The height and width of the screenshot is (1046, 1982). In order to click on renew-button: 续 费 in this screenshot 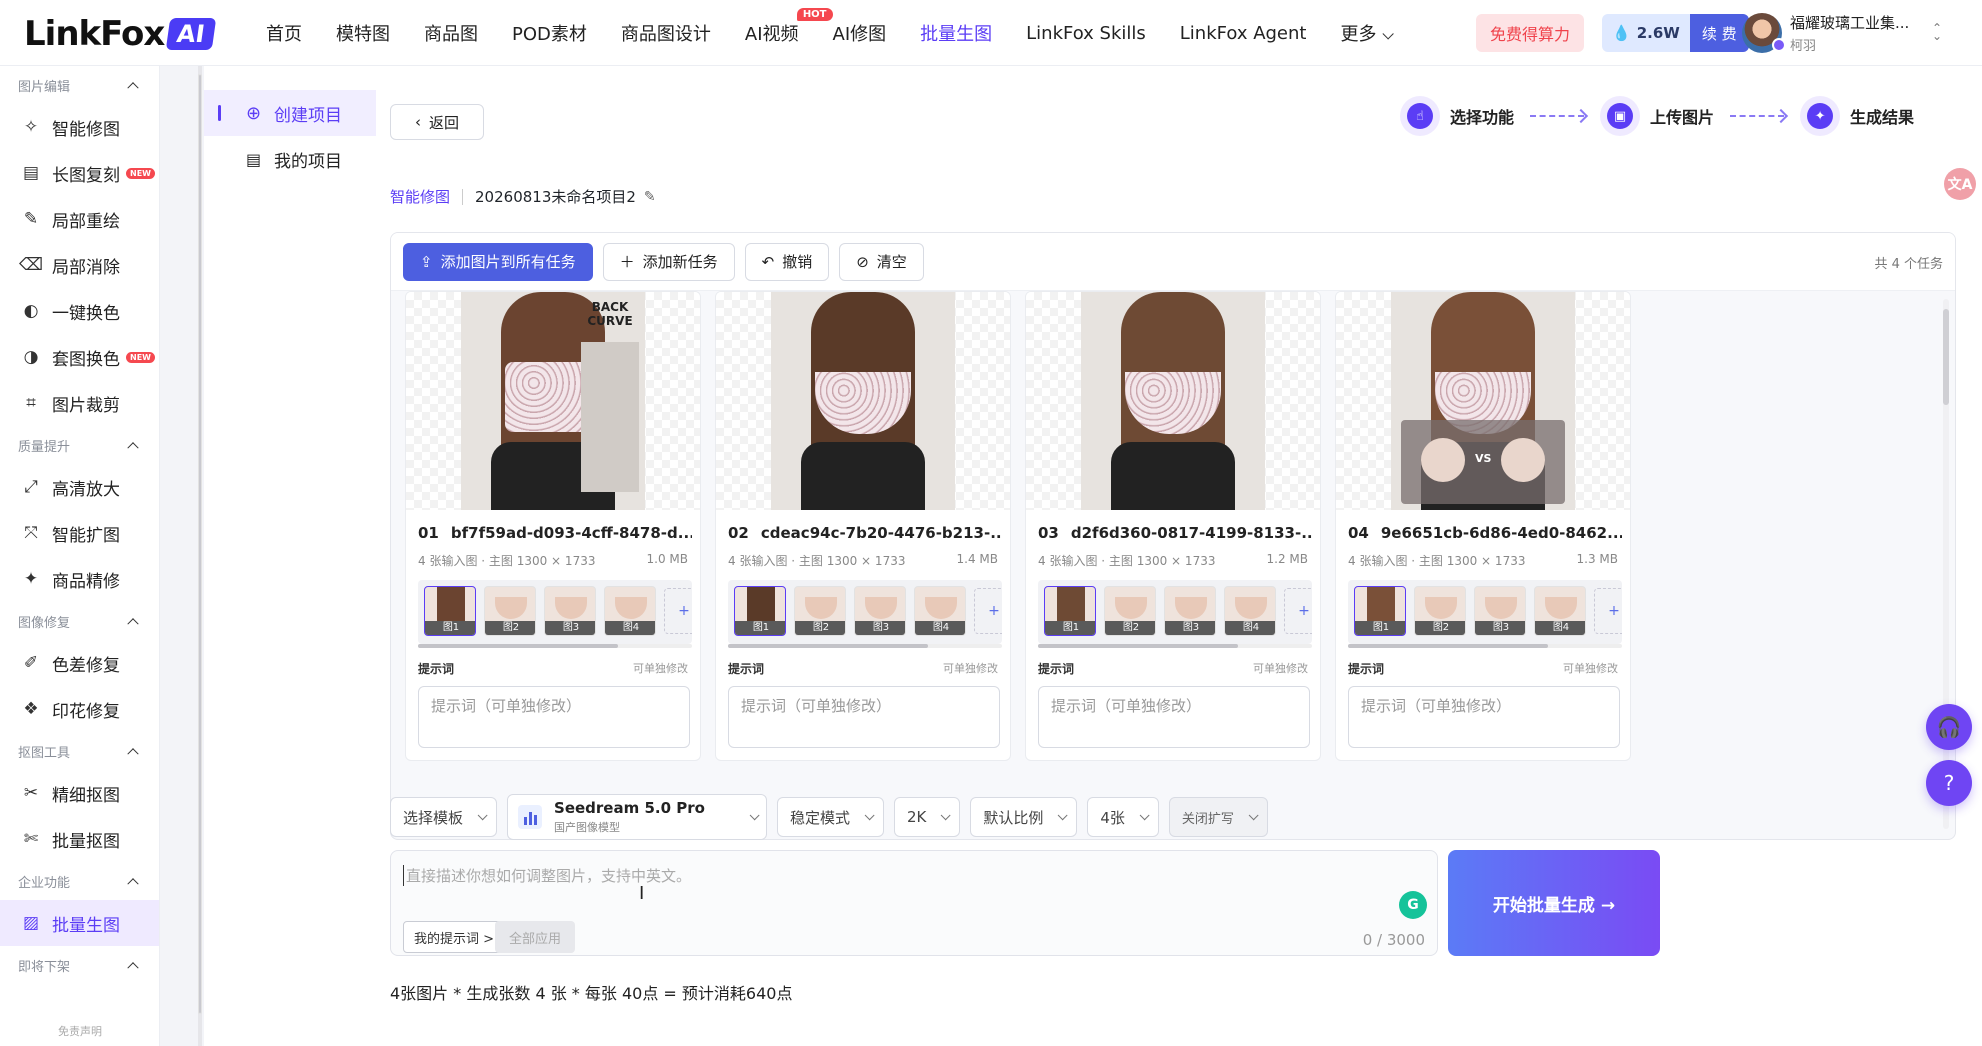, I will do `click(1719, 33)`.